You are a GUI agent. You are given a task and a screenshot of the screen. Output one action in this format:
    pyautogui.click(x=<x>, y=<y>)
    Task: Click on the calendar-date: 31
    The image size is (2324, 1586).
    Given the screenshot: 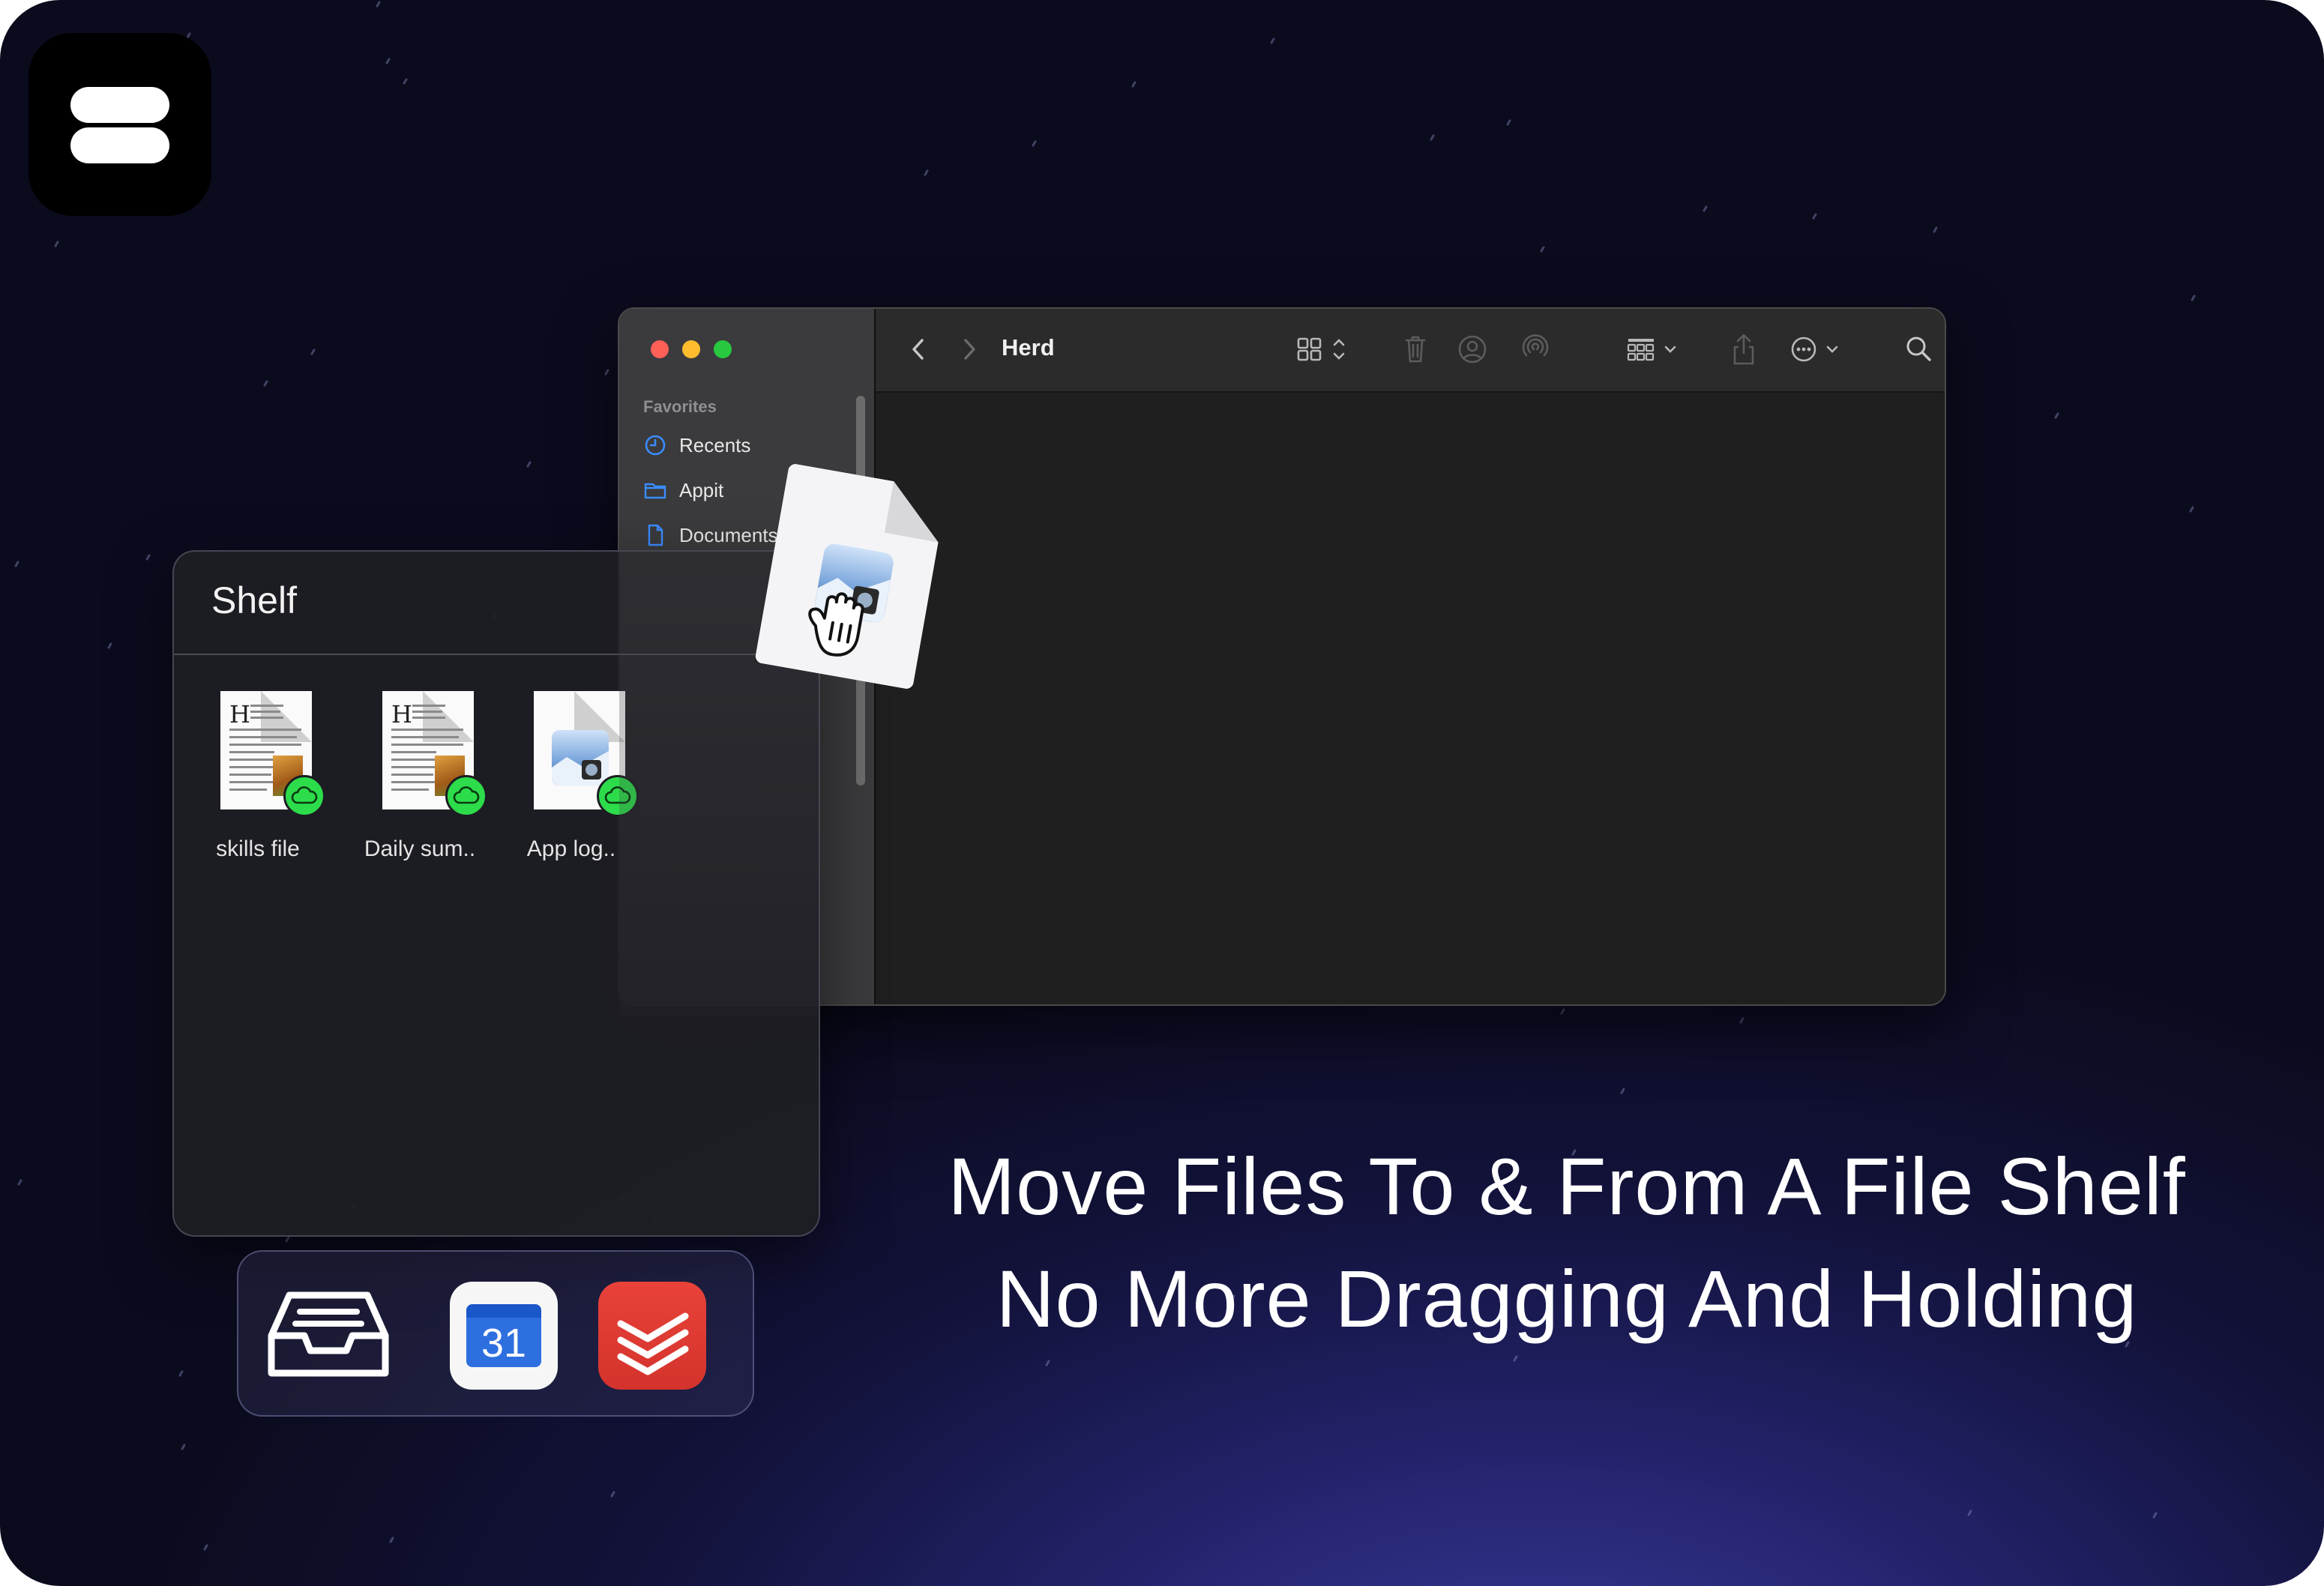 What is the action you would take?
    pyautogui.click(x=503, y=1343)
    